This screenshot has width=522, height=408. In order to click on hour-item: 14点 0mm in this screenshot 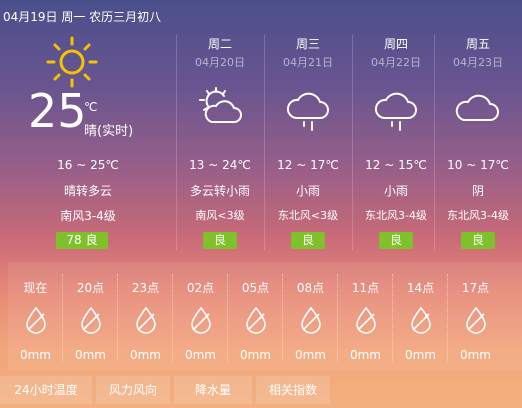, I will do `click(420, 316)`.